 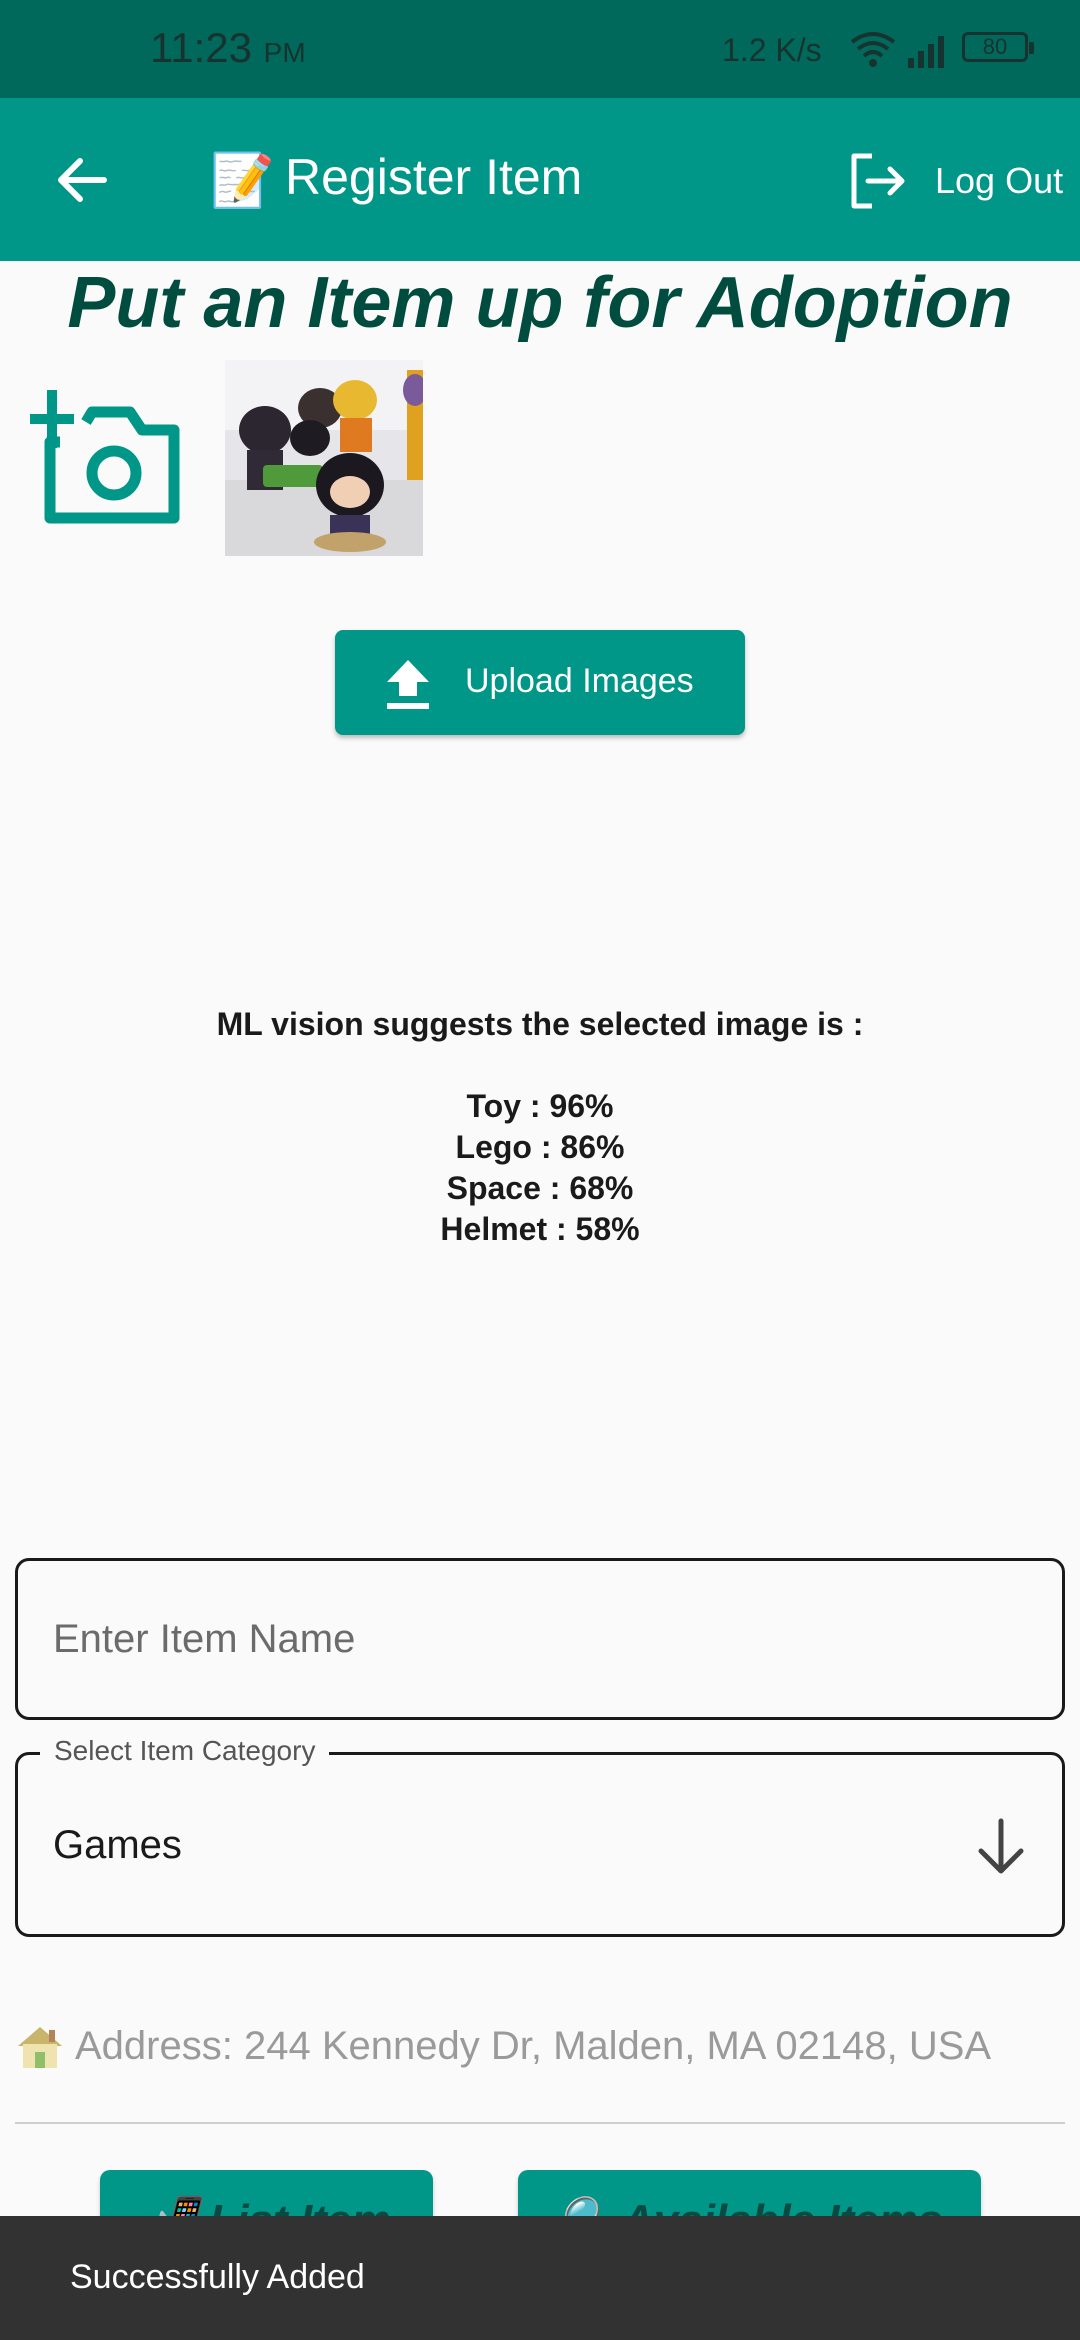 I want to click on item-name-placeholder: Enter Item Name, so click(x=204, y=1639).